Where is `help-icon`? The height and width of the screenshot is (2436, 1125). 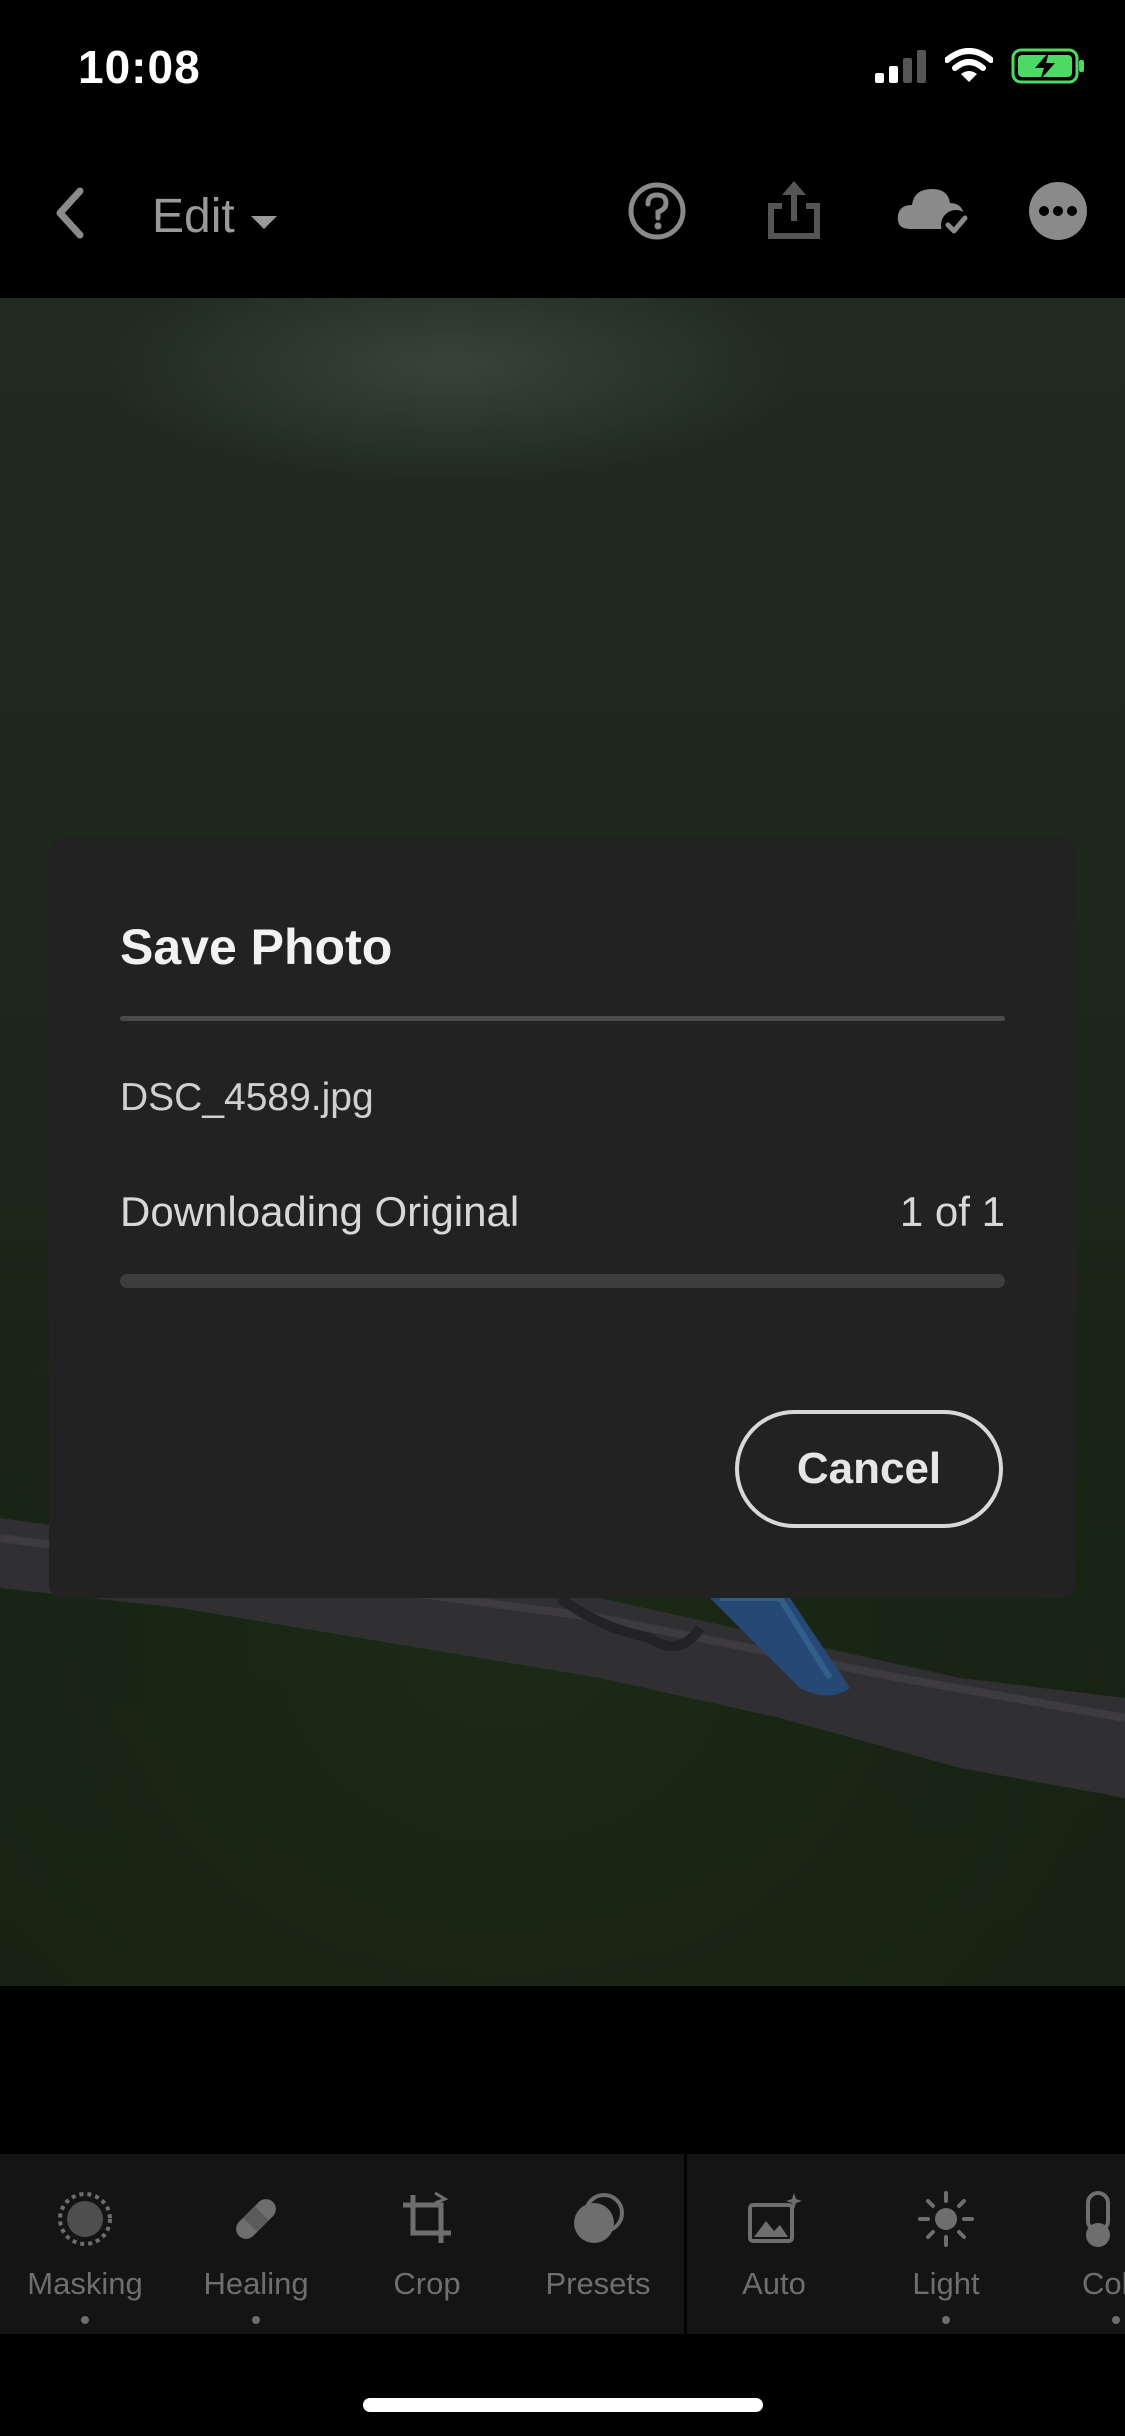 help-icon is located at coordinates (657, 213).